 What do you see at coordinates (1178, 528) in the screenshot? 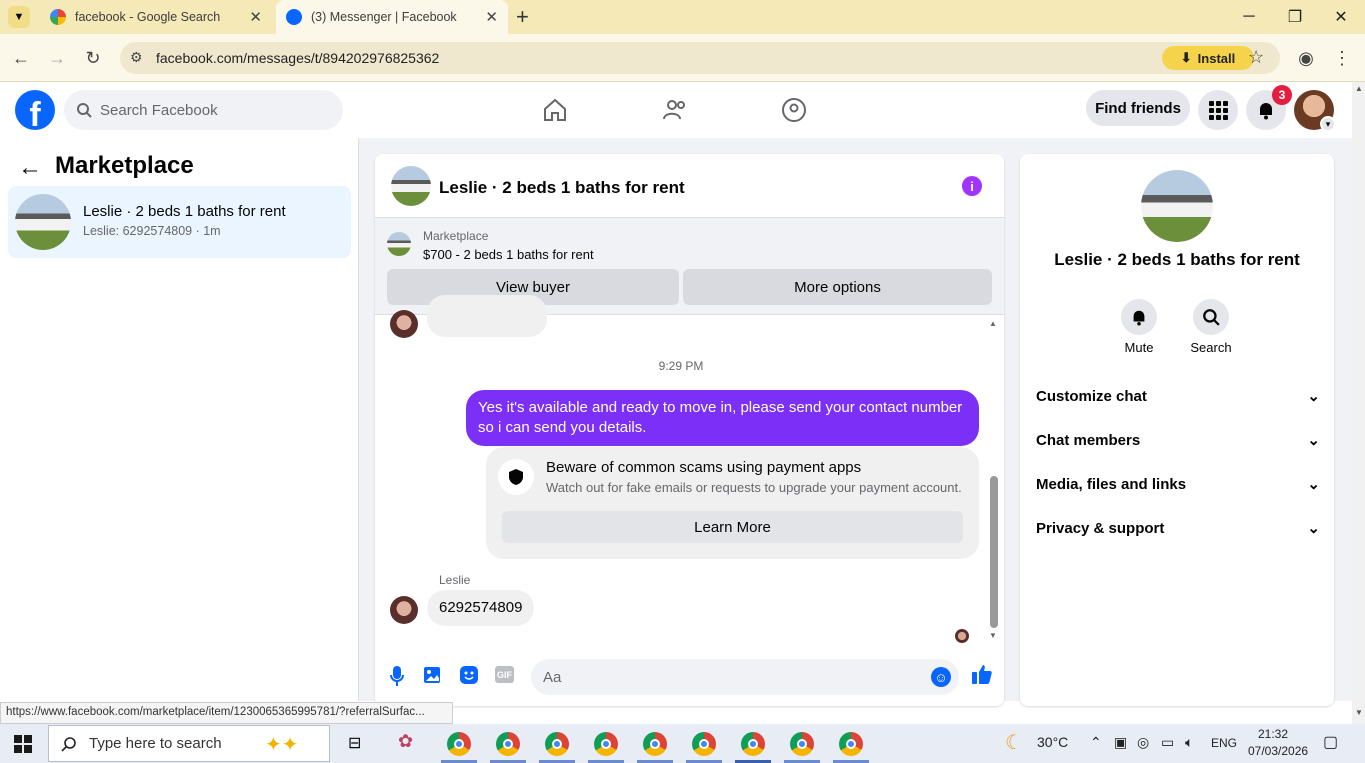
I see `privacy-support-row: Privacy & support ⌄` at bounding box center [1178, 528].